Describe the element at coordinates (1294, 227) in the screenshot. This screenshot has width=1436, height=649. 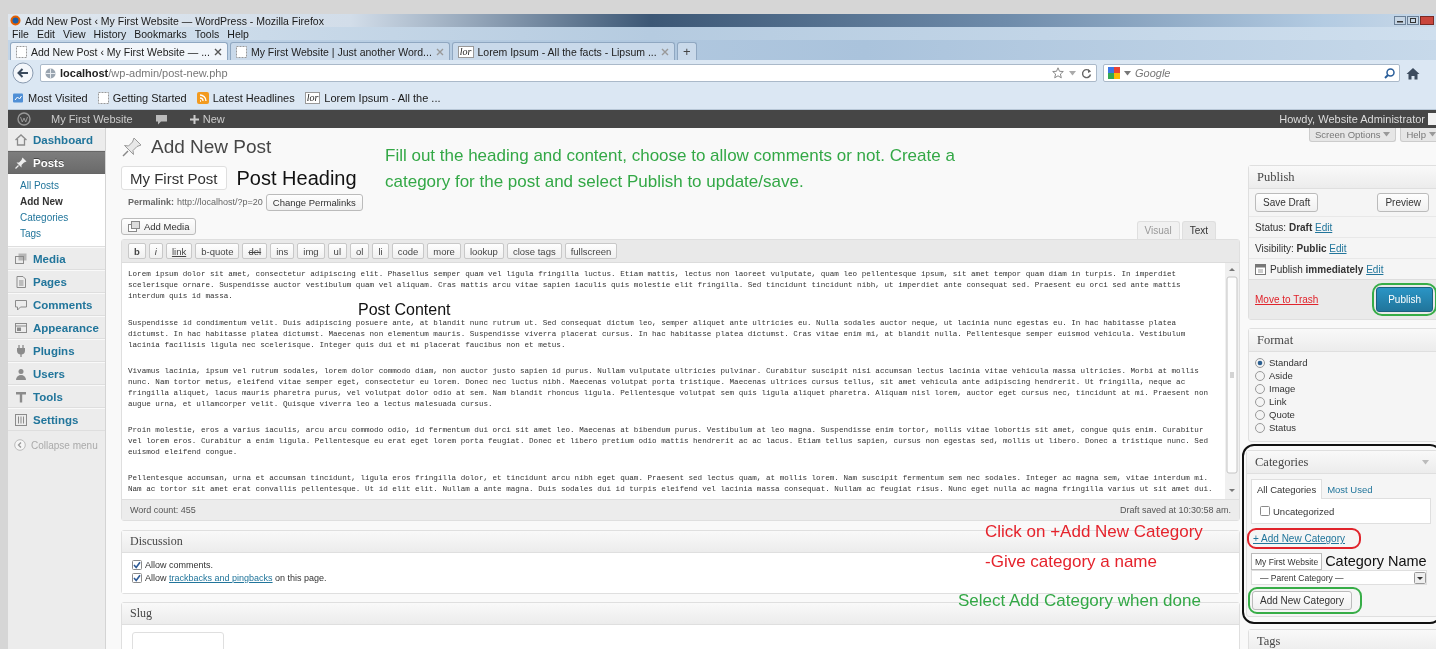
I see `status-text: Status: Draft Edit` at that location.